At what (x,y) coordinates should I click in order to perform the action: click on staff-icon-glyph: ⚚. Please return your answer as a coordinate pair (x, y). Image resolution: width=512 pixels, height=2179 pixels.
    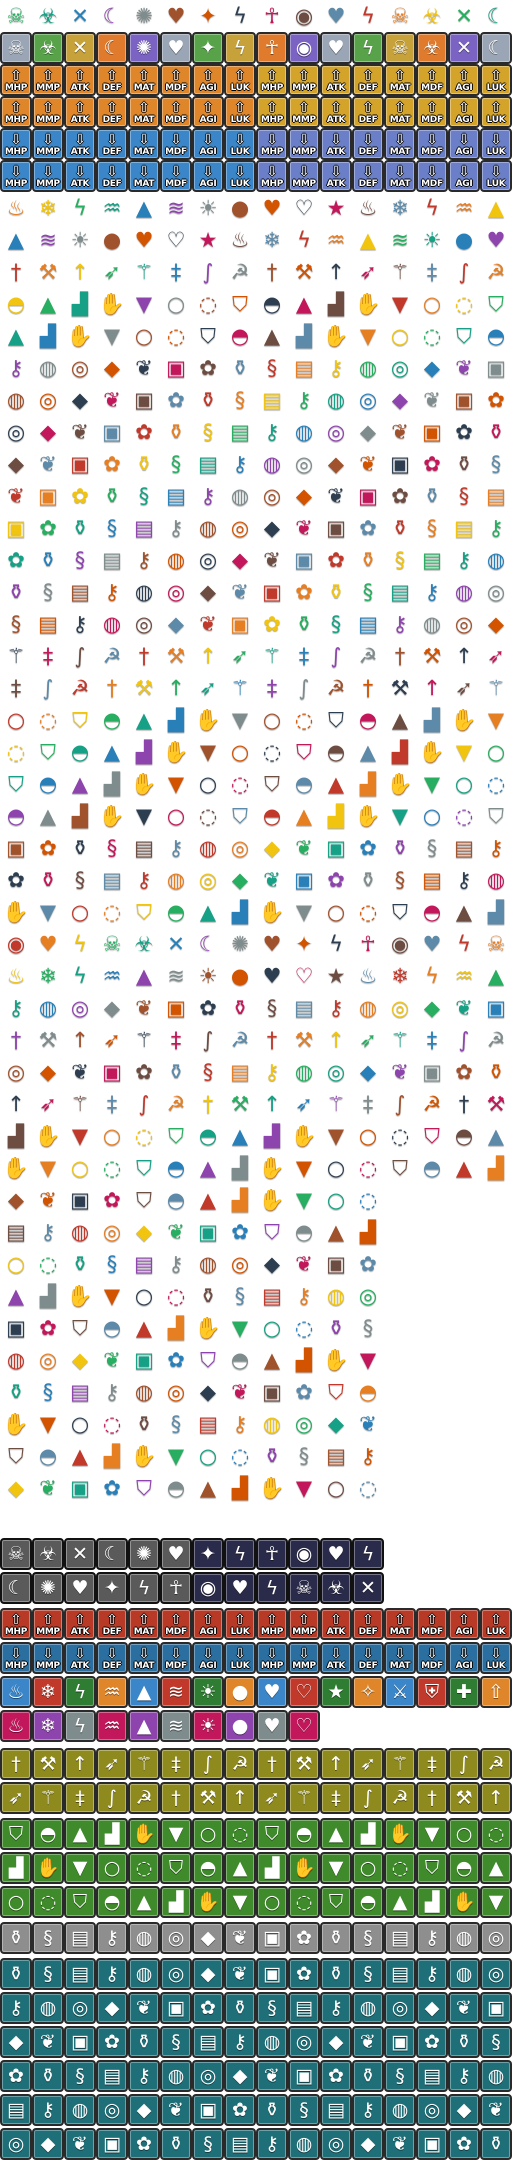
    Looking at the image, I should click on (304, 1797).